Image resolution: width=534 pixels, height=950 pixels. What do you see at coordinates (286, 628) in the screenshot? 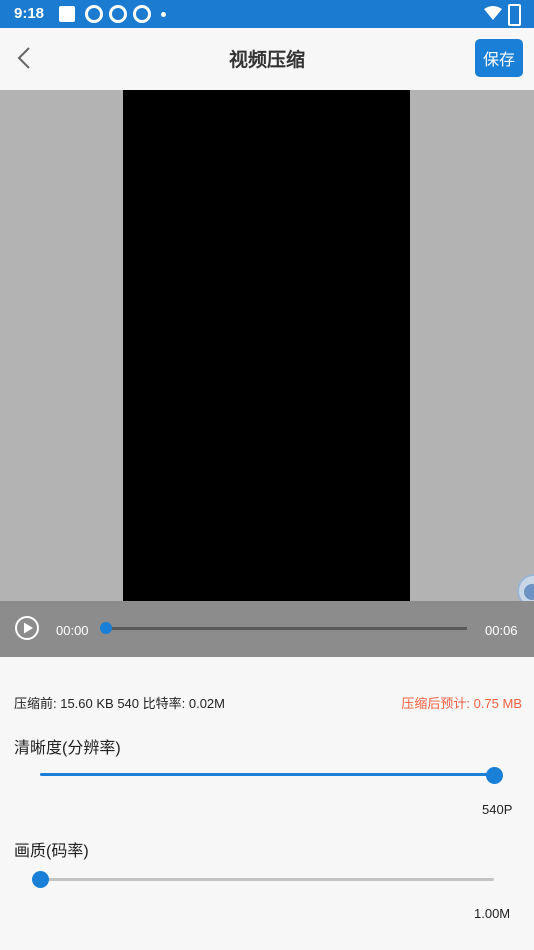
I see `seek-bar` at bounding box center [286, 628].